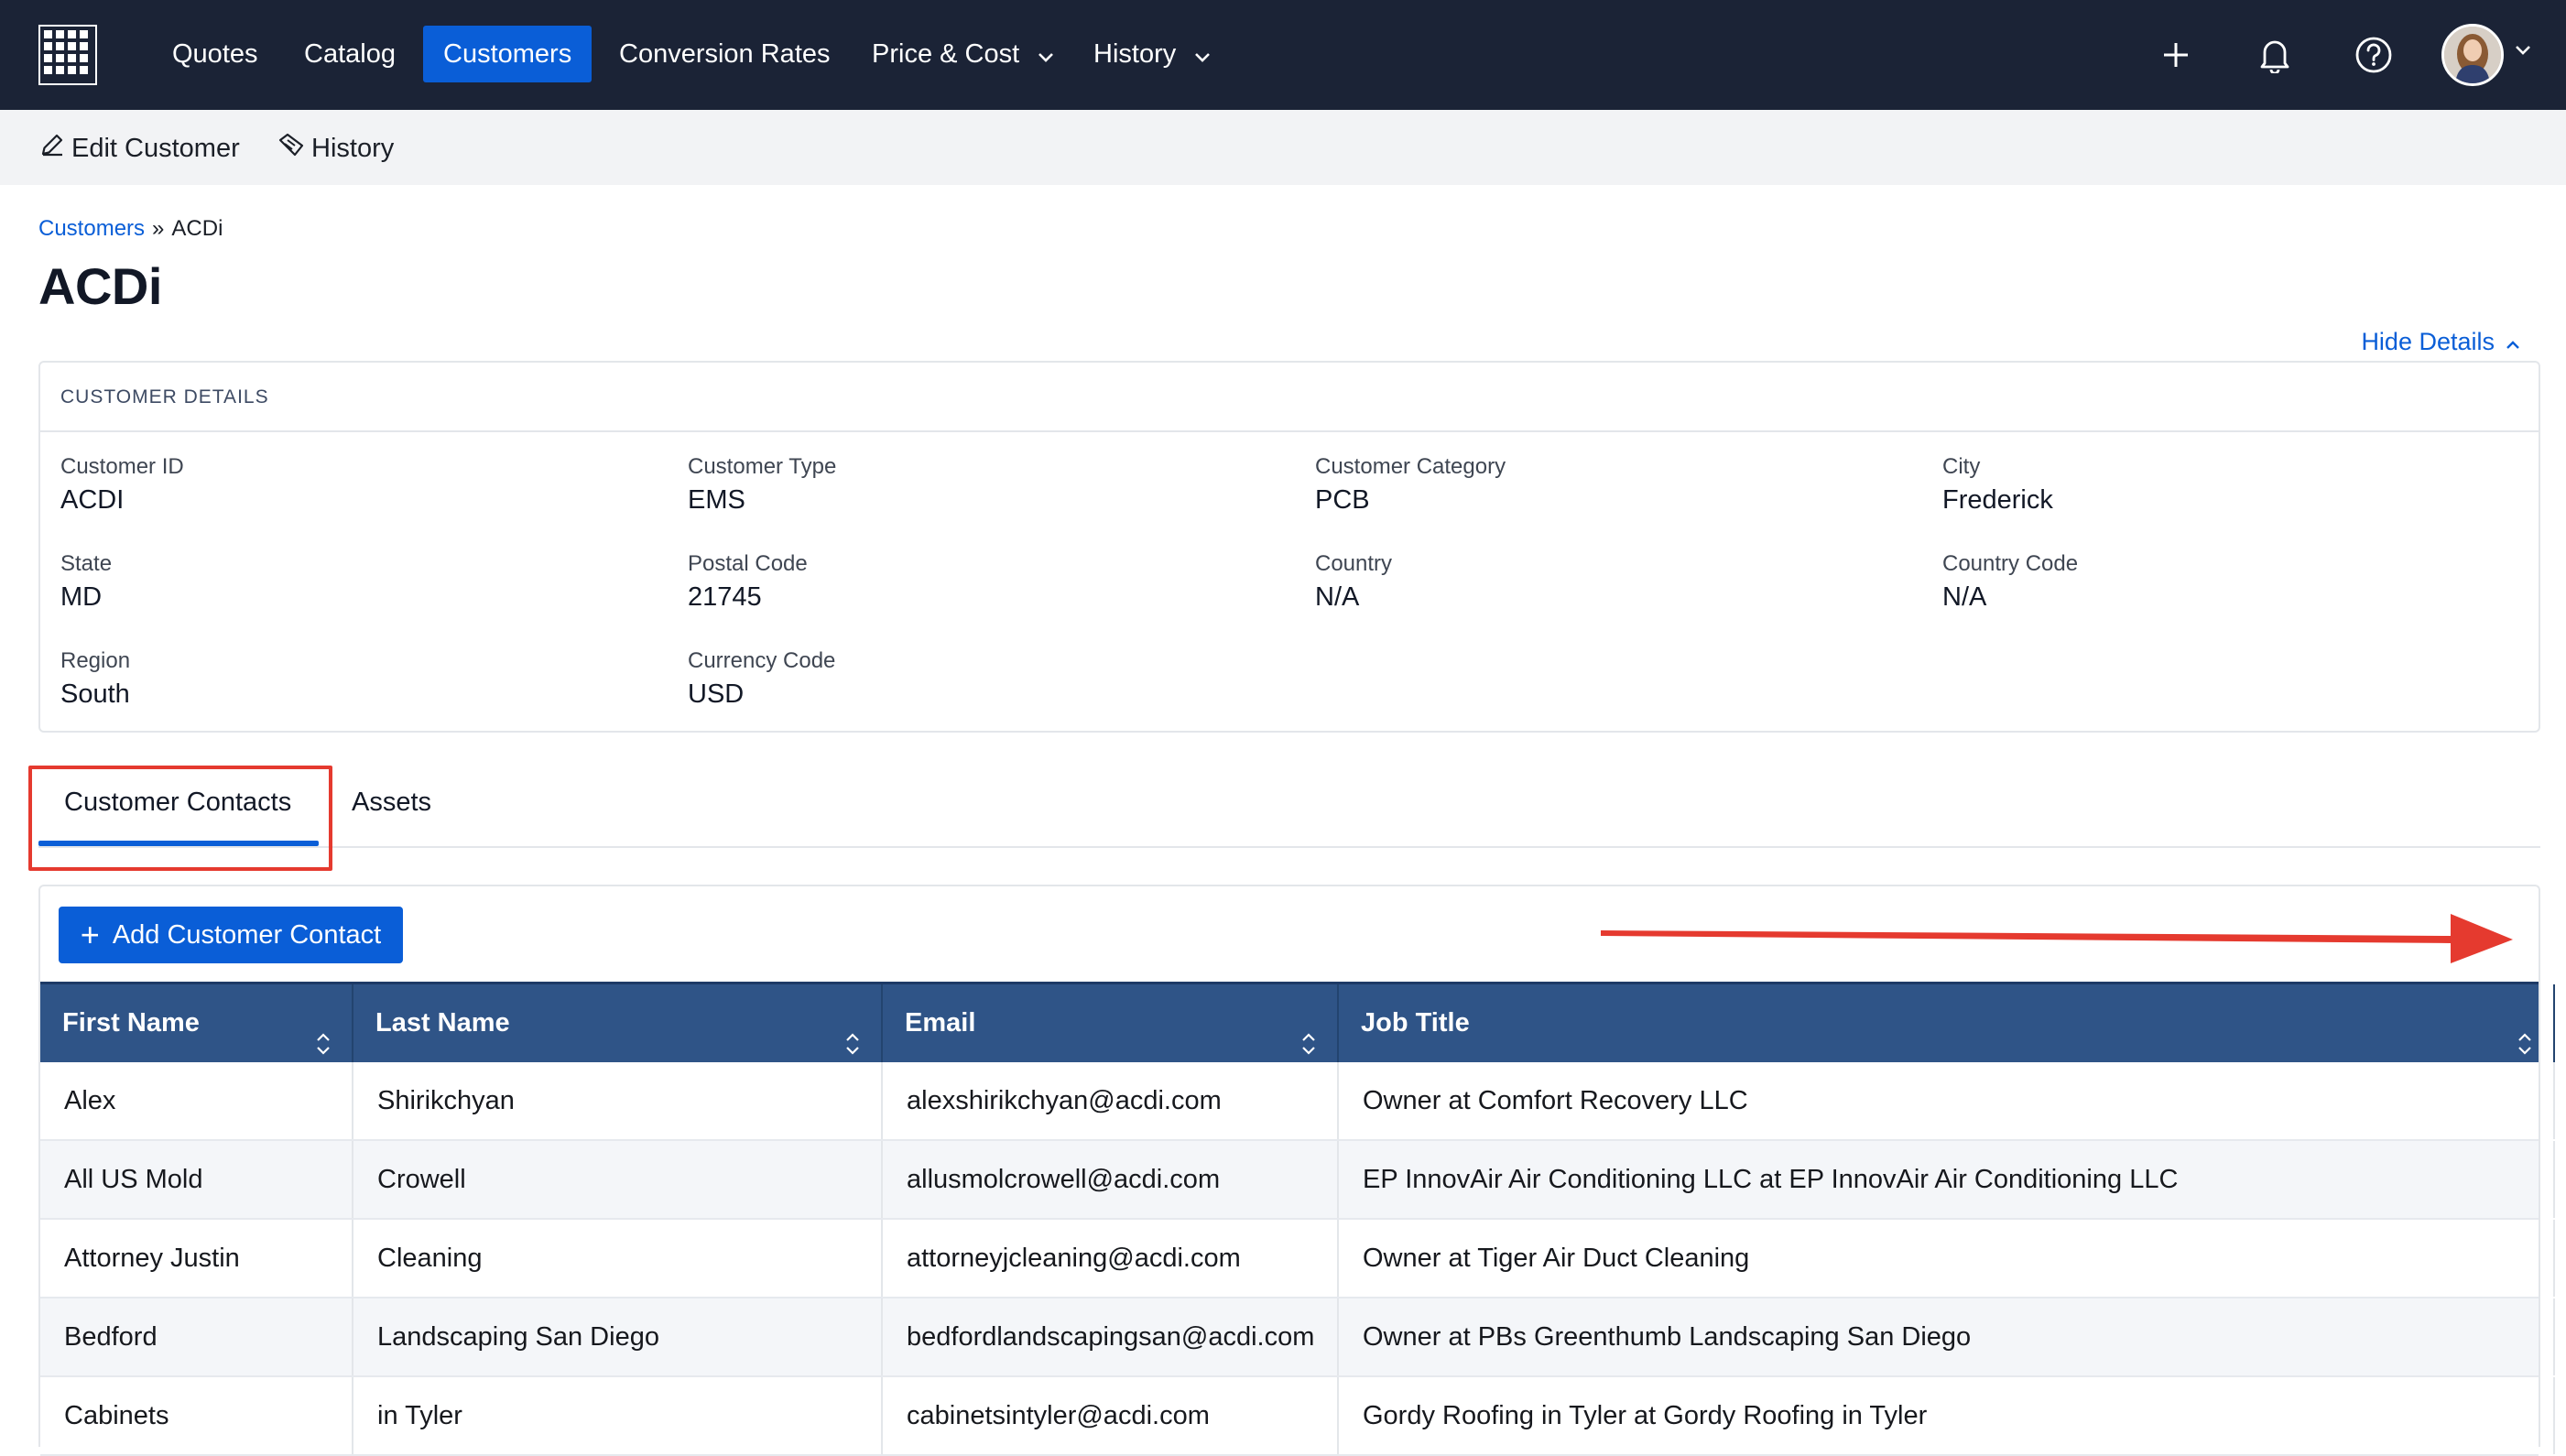  Describe the element at coordinates (197, 228) in the screenshot. I see `breadcrumb-current: ACDi` at that location.